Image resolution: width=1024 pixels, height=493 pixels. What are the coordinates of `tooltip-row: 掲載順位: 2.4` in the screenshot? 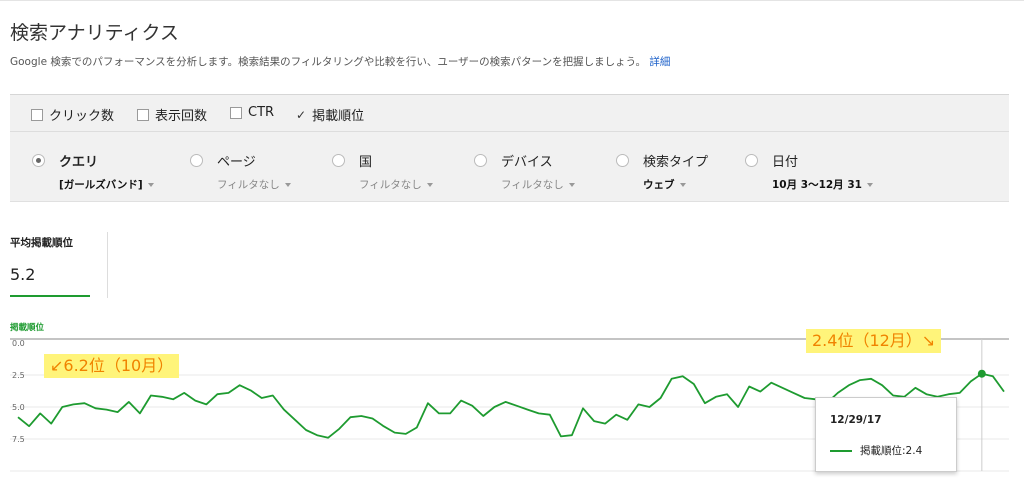 It's located at (876, 450).